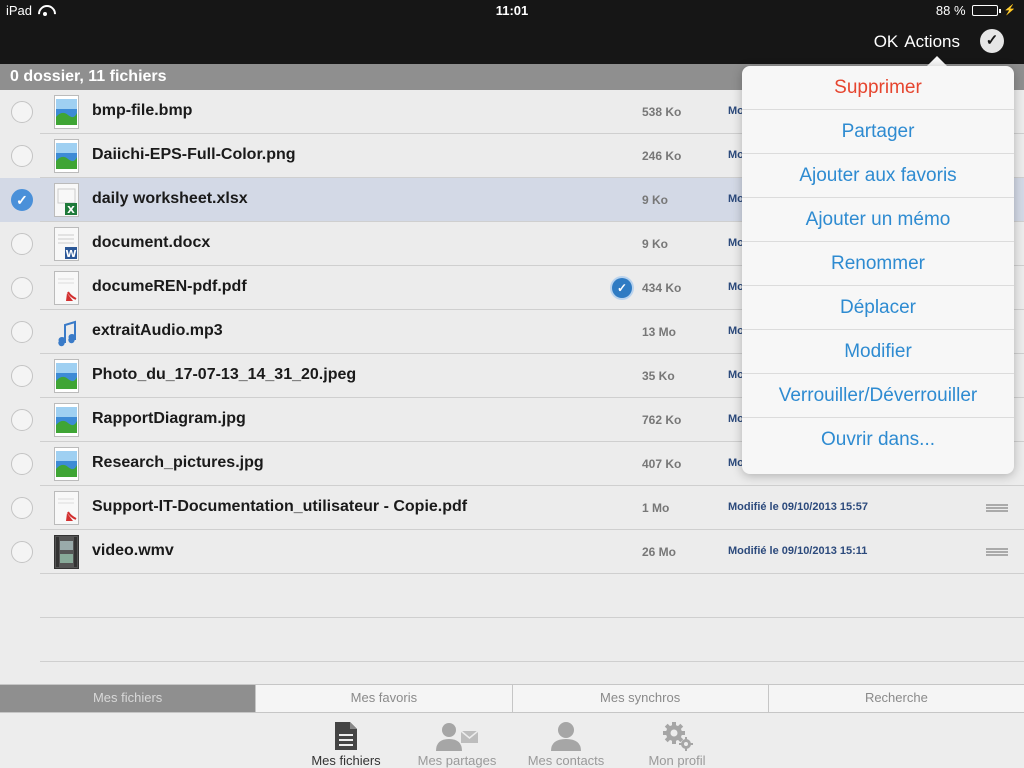 This screenshot has height=768, width=1024. I want to click on battery-icon, so click(986, 10).